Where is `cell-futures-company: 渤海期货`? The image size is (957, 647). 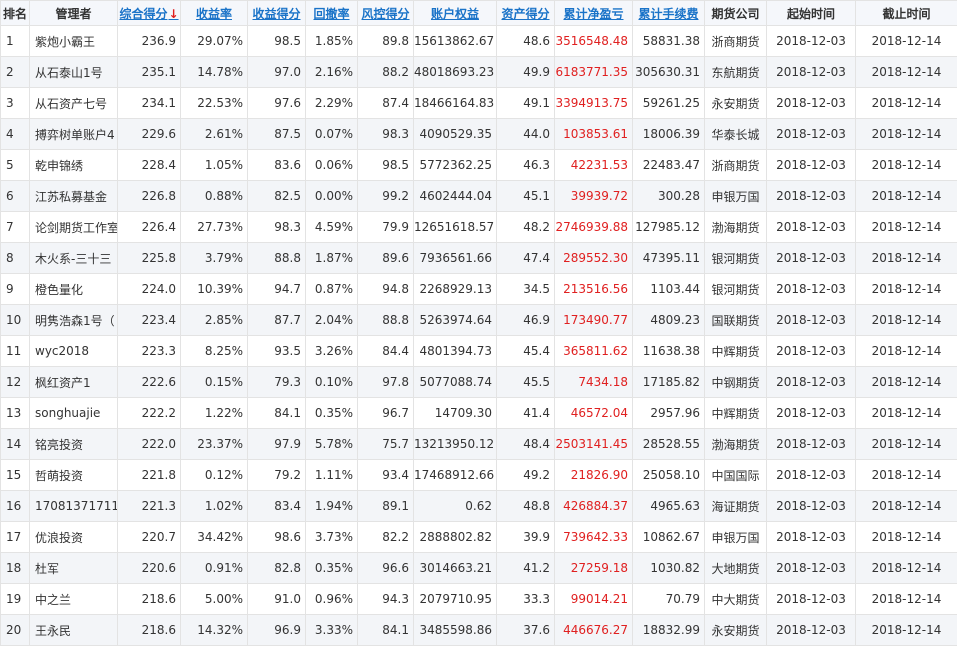 cell-futures-company: 渤海期货 is located at coordinates (735, 227).